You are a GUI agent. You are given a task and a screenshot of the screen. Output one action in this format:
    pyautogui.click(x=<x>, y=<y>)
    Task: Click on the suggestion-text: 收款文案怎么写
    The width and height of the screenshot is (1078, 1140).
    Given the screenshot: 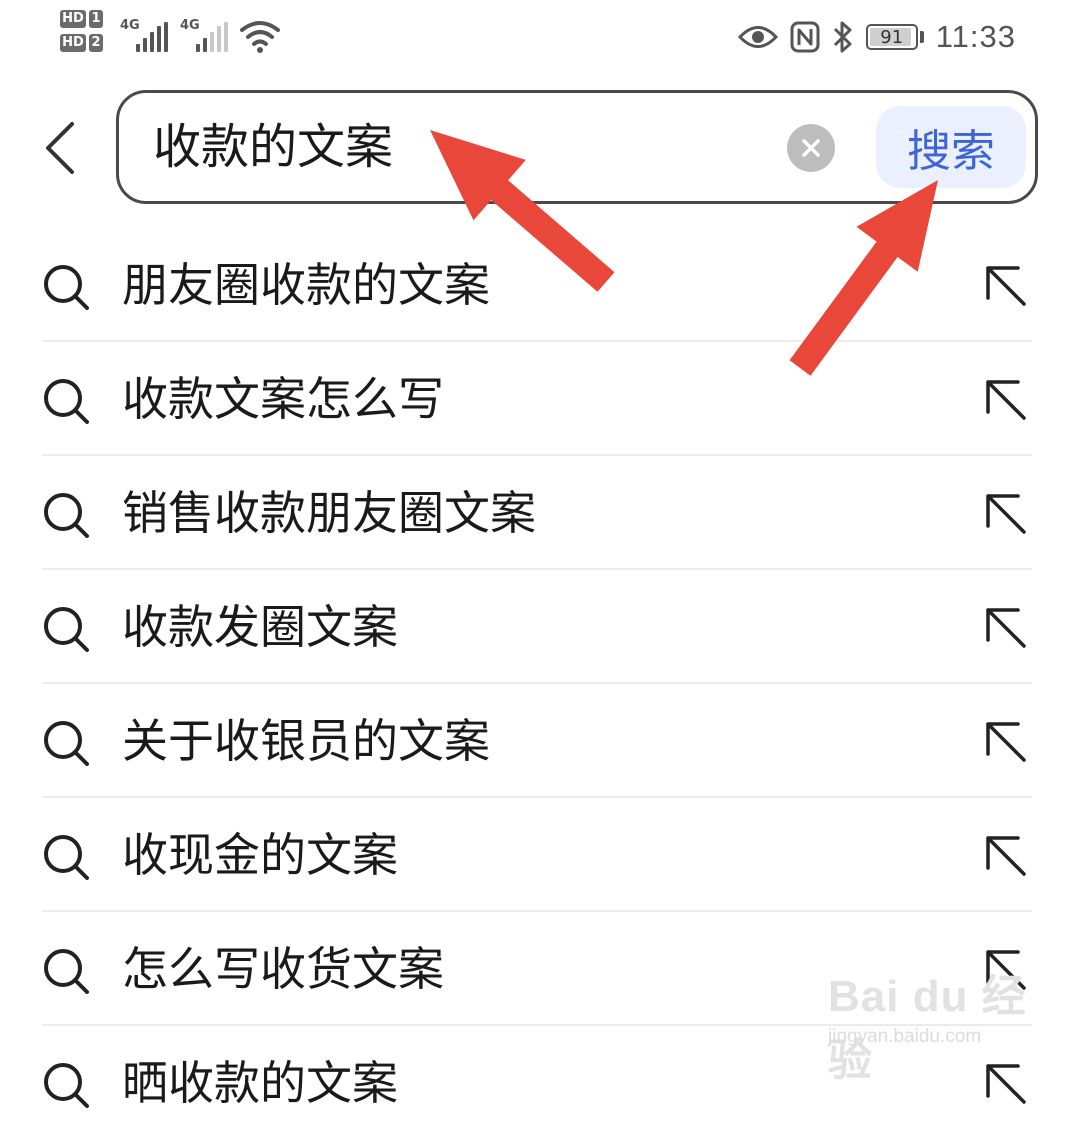 What is the action you would take?
    pyautogui.click(x=283, y=399)
    